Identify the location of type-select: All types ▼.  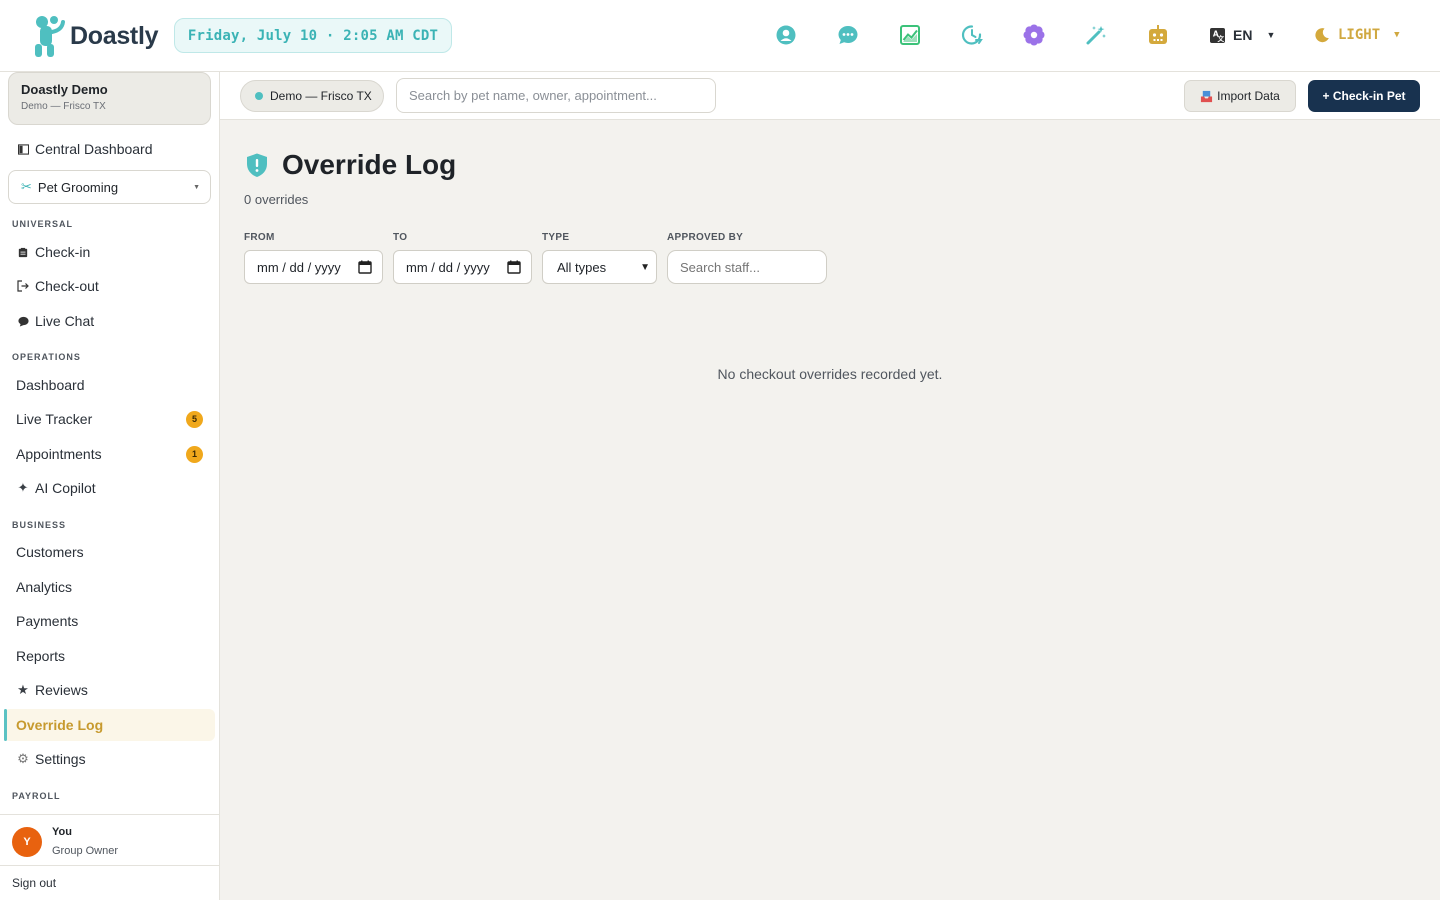
(599, 267).